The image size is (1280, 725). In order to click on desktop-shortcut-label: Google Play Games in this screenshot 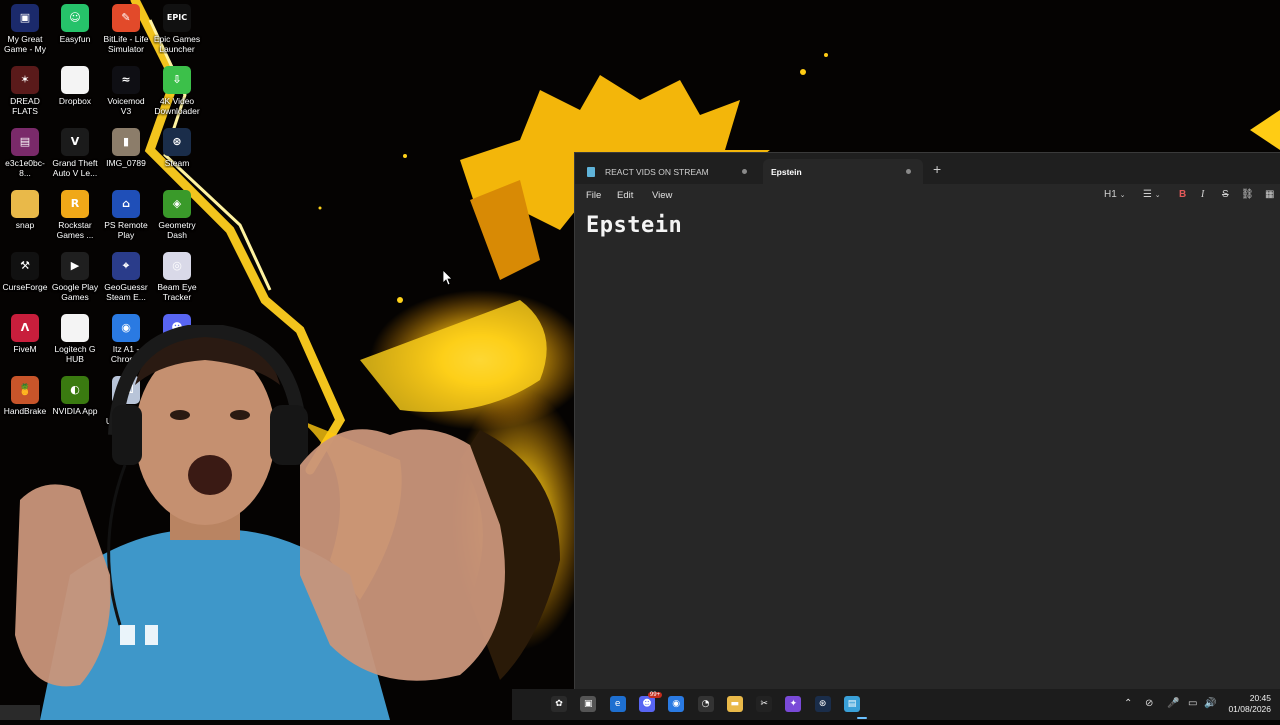, I will do `click(75, 292)`.